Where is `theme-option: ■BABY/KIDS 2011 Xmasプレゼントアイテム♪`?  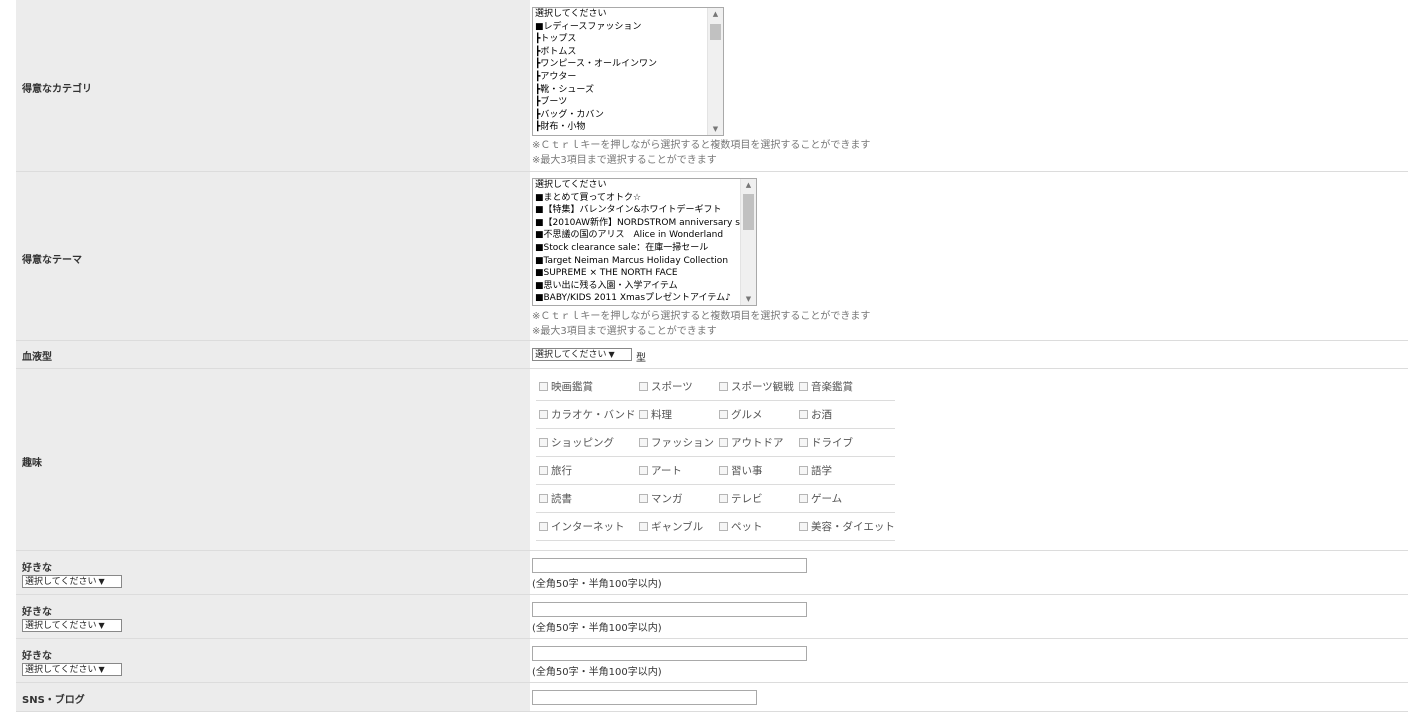
theme-option: ■BABY/KIDS 2011 Xmasプレゼントアイテム♪ is located at coordinates (644, 298).